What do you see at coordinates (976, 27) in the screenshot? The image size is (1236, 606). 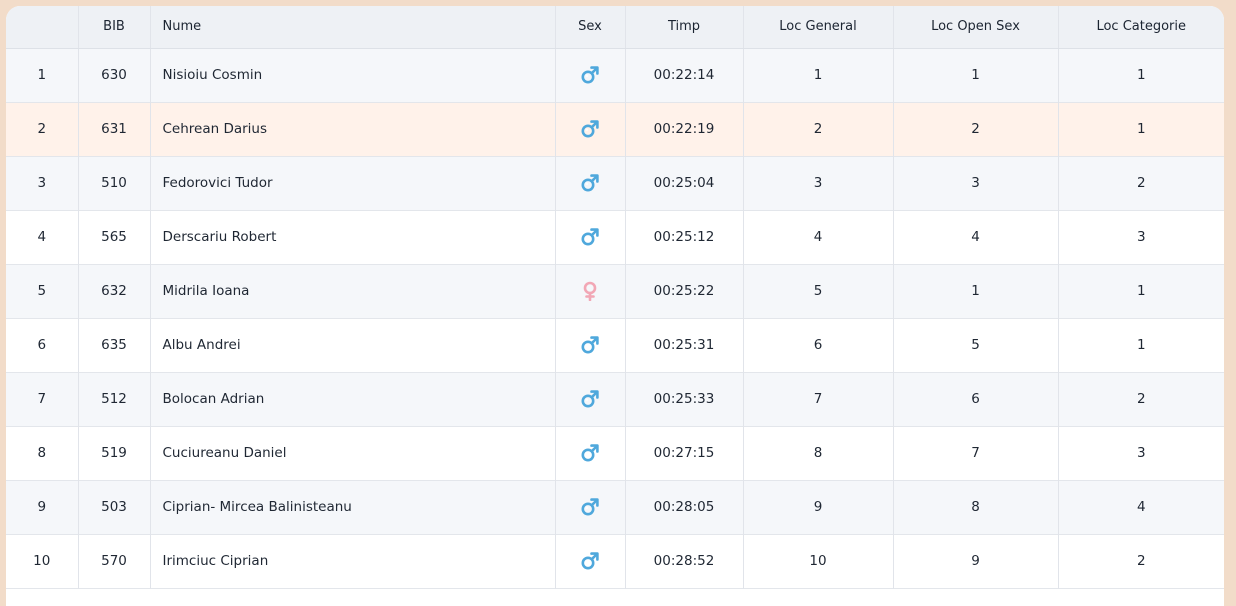 I see `header-open-sex: Loc Open Sex` at bounding box center [976, 27].